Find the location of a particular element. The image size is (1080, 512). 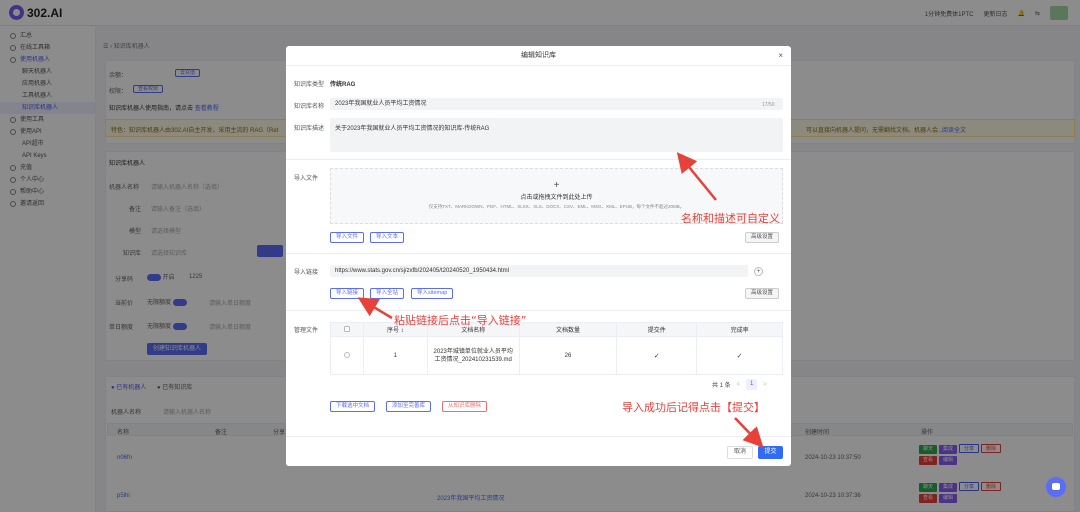

import-link-button: 导入链接 is located at coordinates (347, 293).